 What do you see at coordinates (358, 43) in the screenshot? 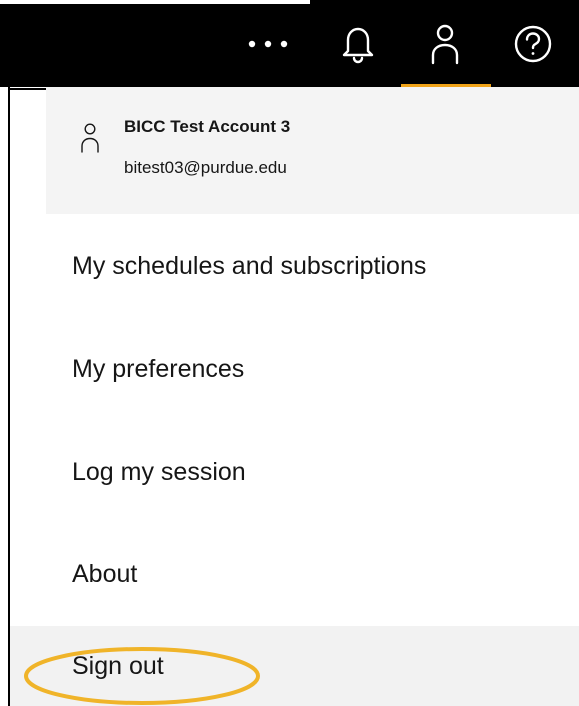
I see `notification-bell-icon` at bounding box center [358, 43].